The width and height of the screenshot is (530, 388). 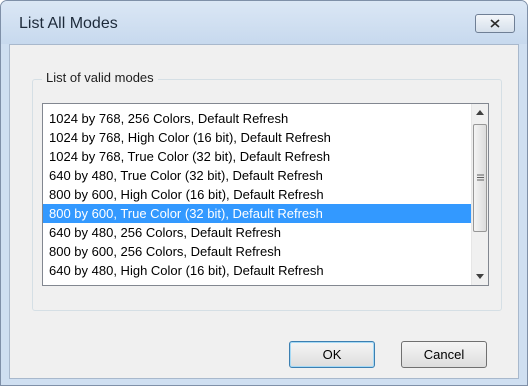 What do you see at coordinates (257, 118) in the screenshot?
I see `list-item: 1024 by 768, 256 Colors, Default Refresh` at bounding box center [257, 118].